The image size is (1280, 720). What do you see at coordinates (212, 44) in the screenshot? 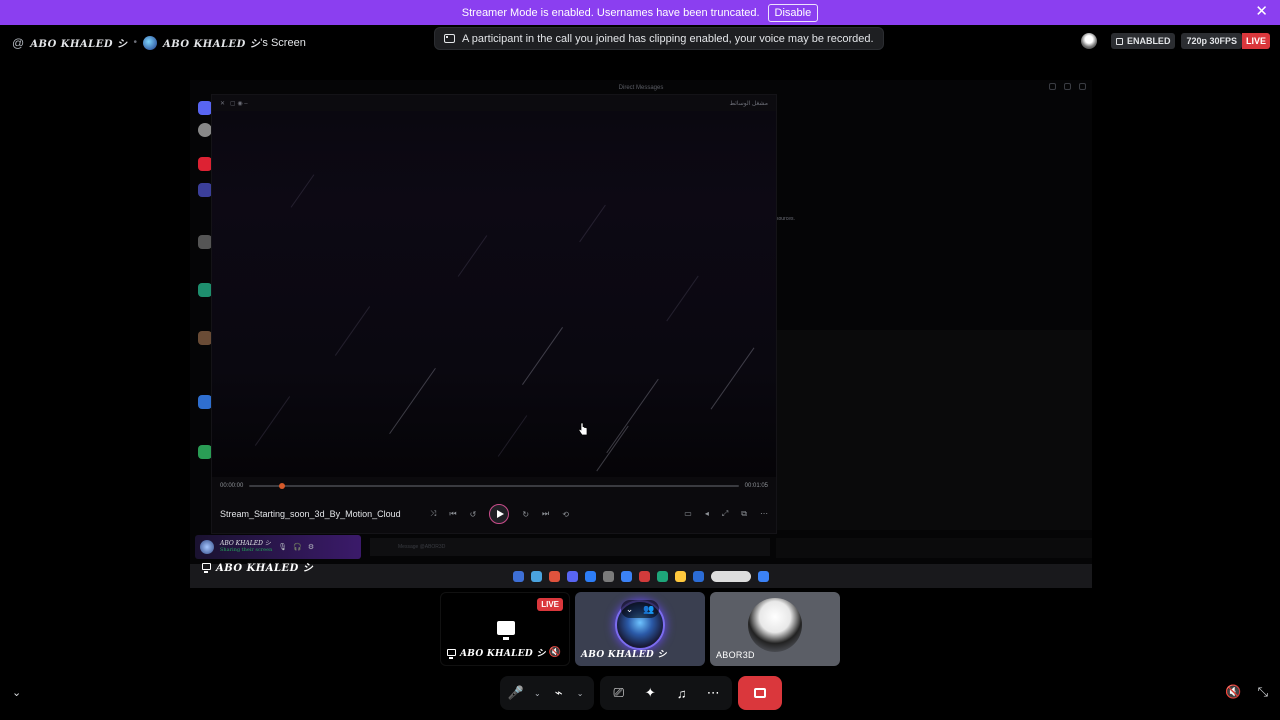
I see `screen-owner-name: ABO KHALED シ` at bounding box center [212, 44].